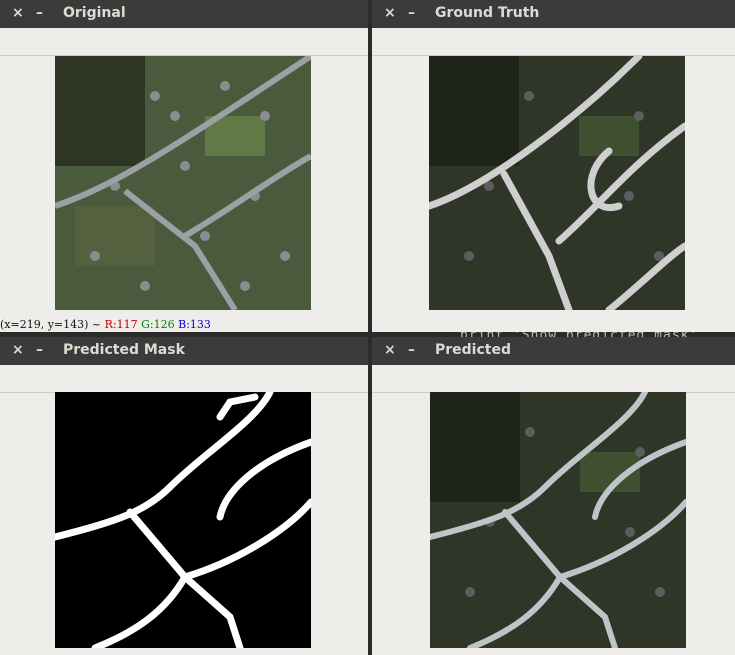 The width and height of the screenshot is (735, 655). What do you see at coordinates (194, 324) in the screenshot?
I see `blue-value: B:133` at bounding box center [194, 324].